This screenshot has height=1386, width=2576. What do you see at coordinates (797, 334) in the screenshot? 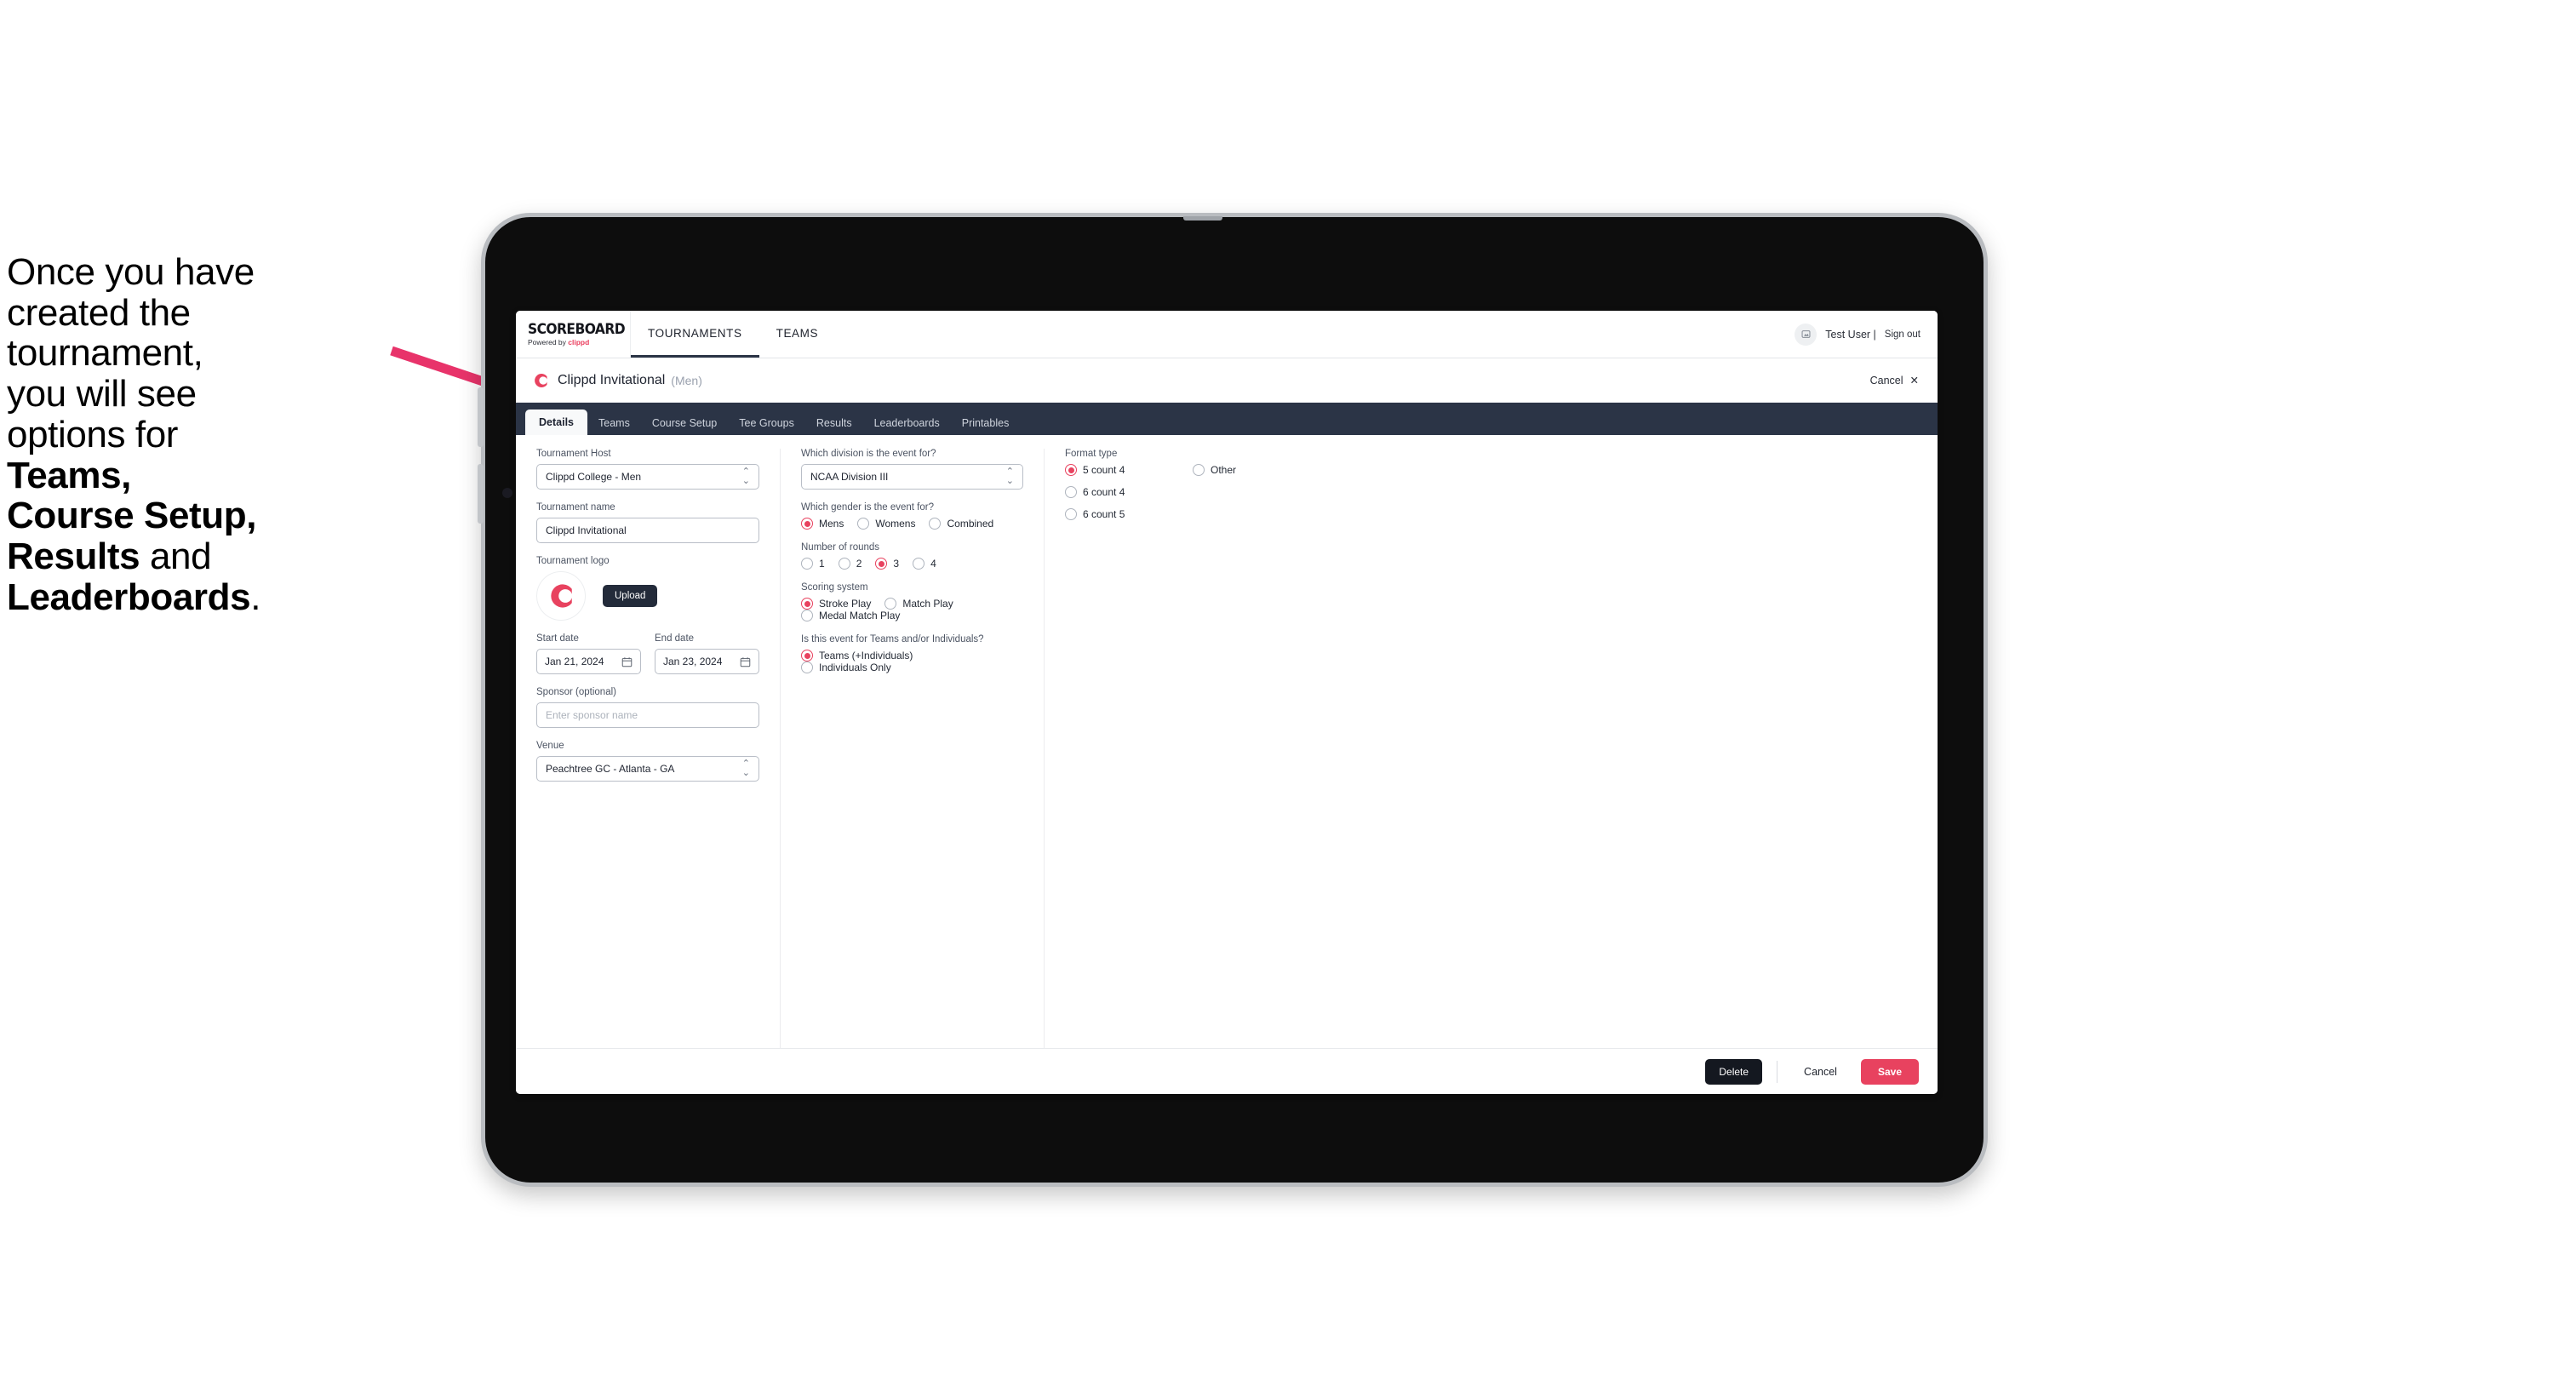
I see `nav-tab-teams: TEAMS` at bounding box center [797, 334].